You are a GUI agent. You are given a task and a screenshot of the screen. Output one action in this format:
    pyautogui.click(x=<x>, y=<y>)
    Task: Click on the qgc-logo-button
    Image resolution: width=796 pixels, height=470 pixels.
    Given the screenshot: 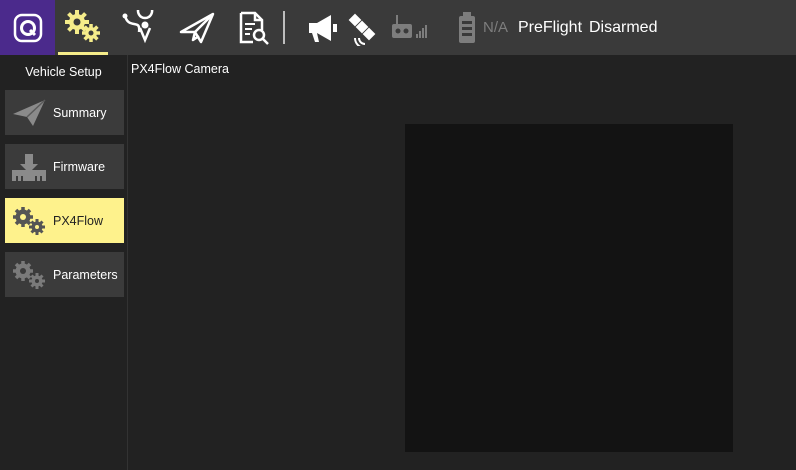 What is the action you would take?
    pyautogui.click(x=27, y=27)
    